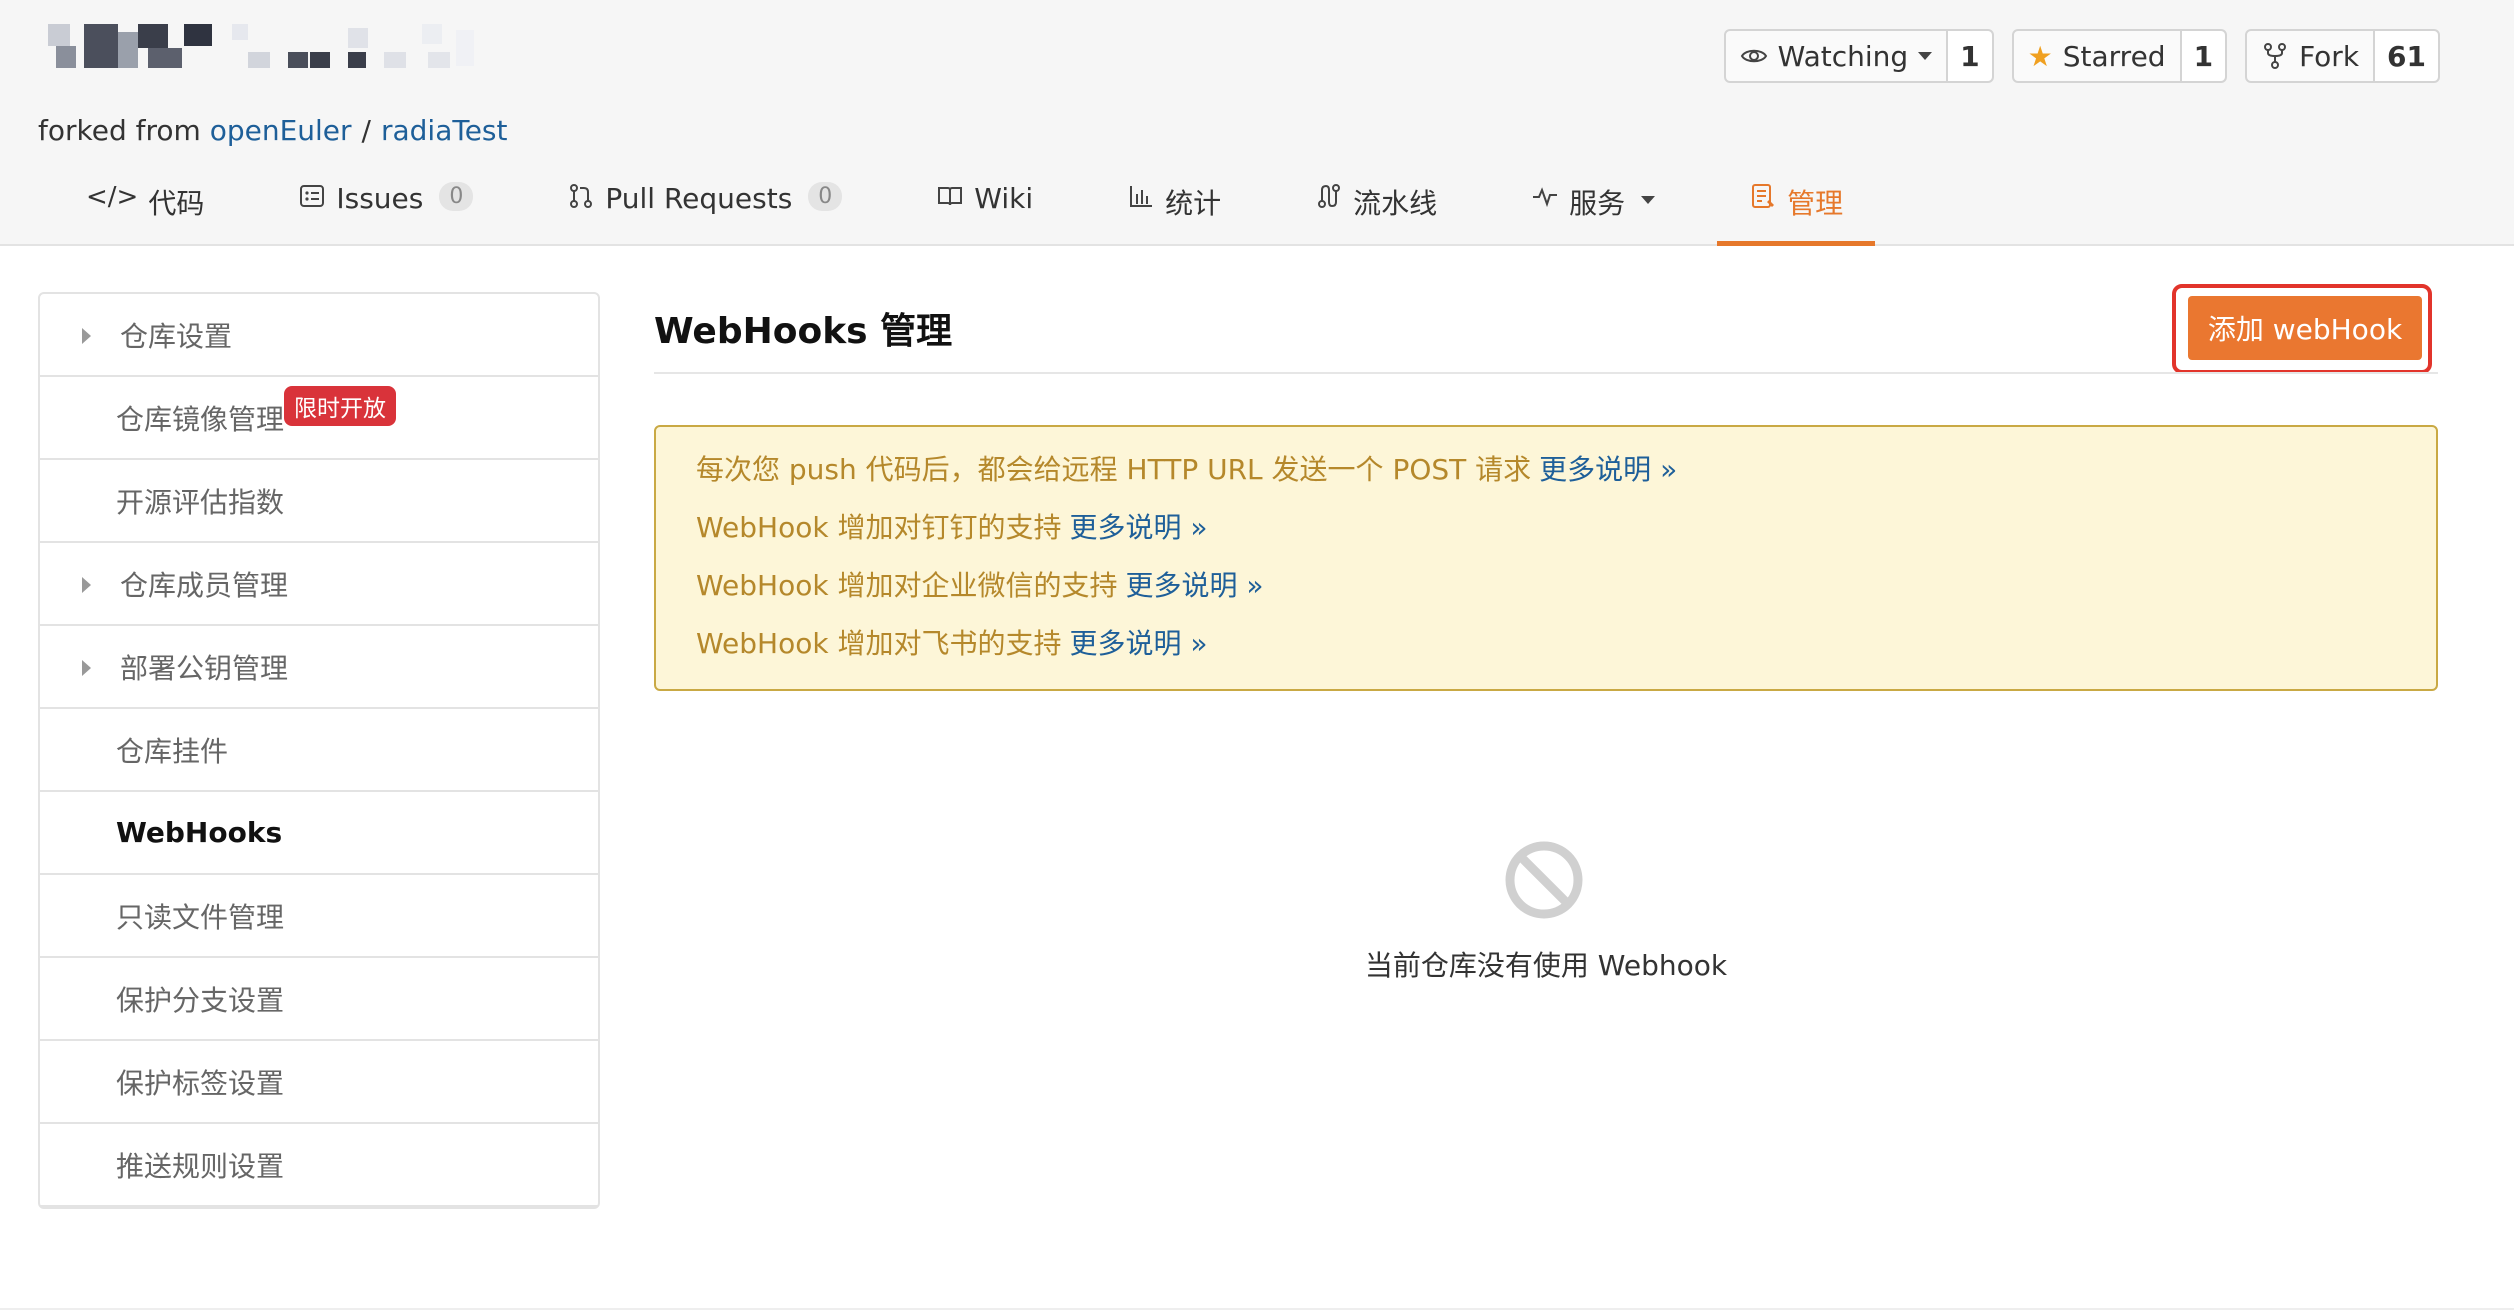 This screenshot has width=2514, height=1314. What do you see at coordinates (2275, 56) in the screenshot?
I see `fork-icon` at bounding box center [2275, 56].